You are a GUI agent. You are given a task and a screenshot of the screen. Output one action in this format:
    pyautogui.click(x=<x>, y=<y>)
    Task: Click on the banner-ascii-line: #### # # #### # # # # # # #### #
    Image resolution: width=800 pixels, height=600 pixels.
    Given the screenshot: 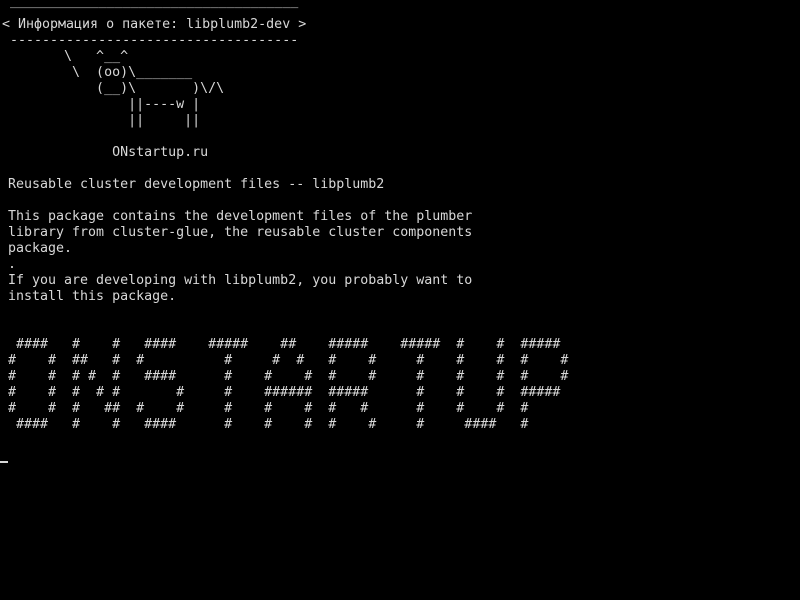 What is the action you would take?
    pyautogui.click(x=268, y=424)
    